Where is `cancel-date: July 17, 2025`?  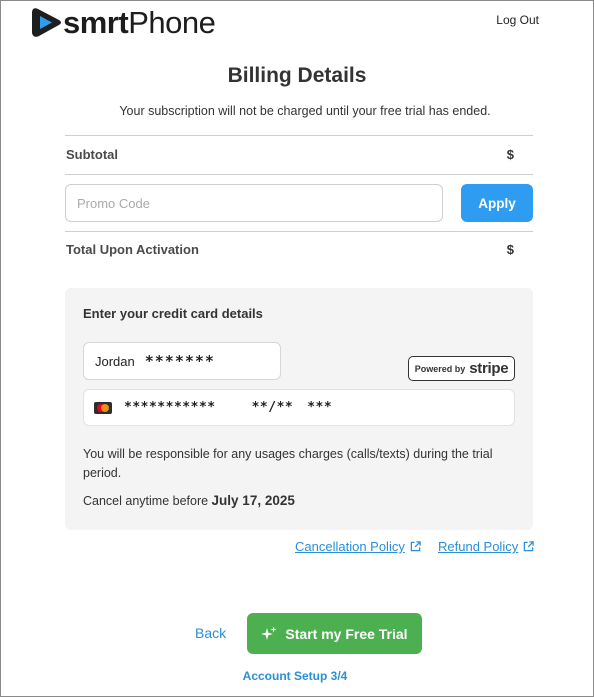 cancel-date: July 17, 2025 is located at coordinates (253, 500).